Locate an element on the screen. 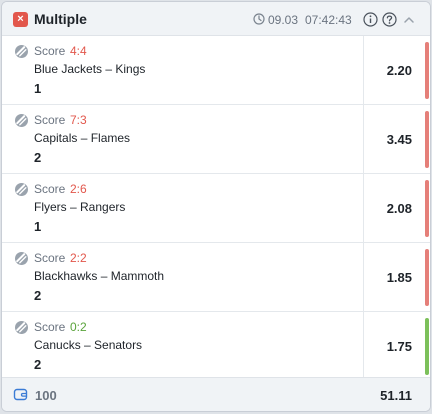  info-icon is located at coordinates (370, 19).